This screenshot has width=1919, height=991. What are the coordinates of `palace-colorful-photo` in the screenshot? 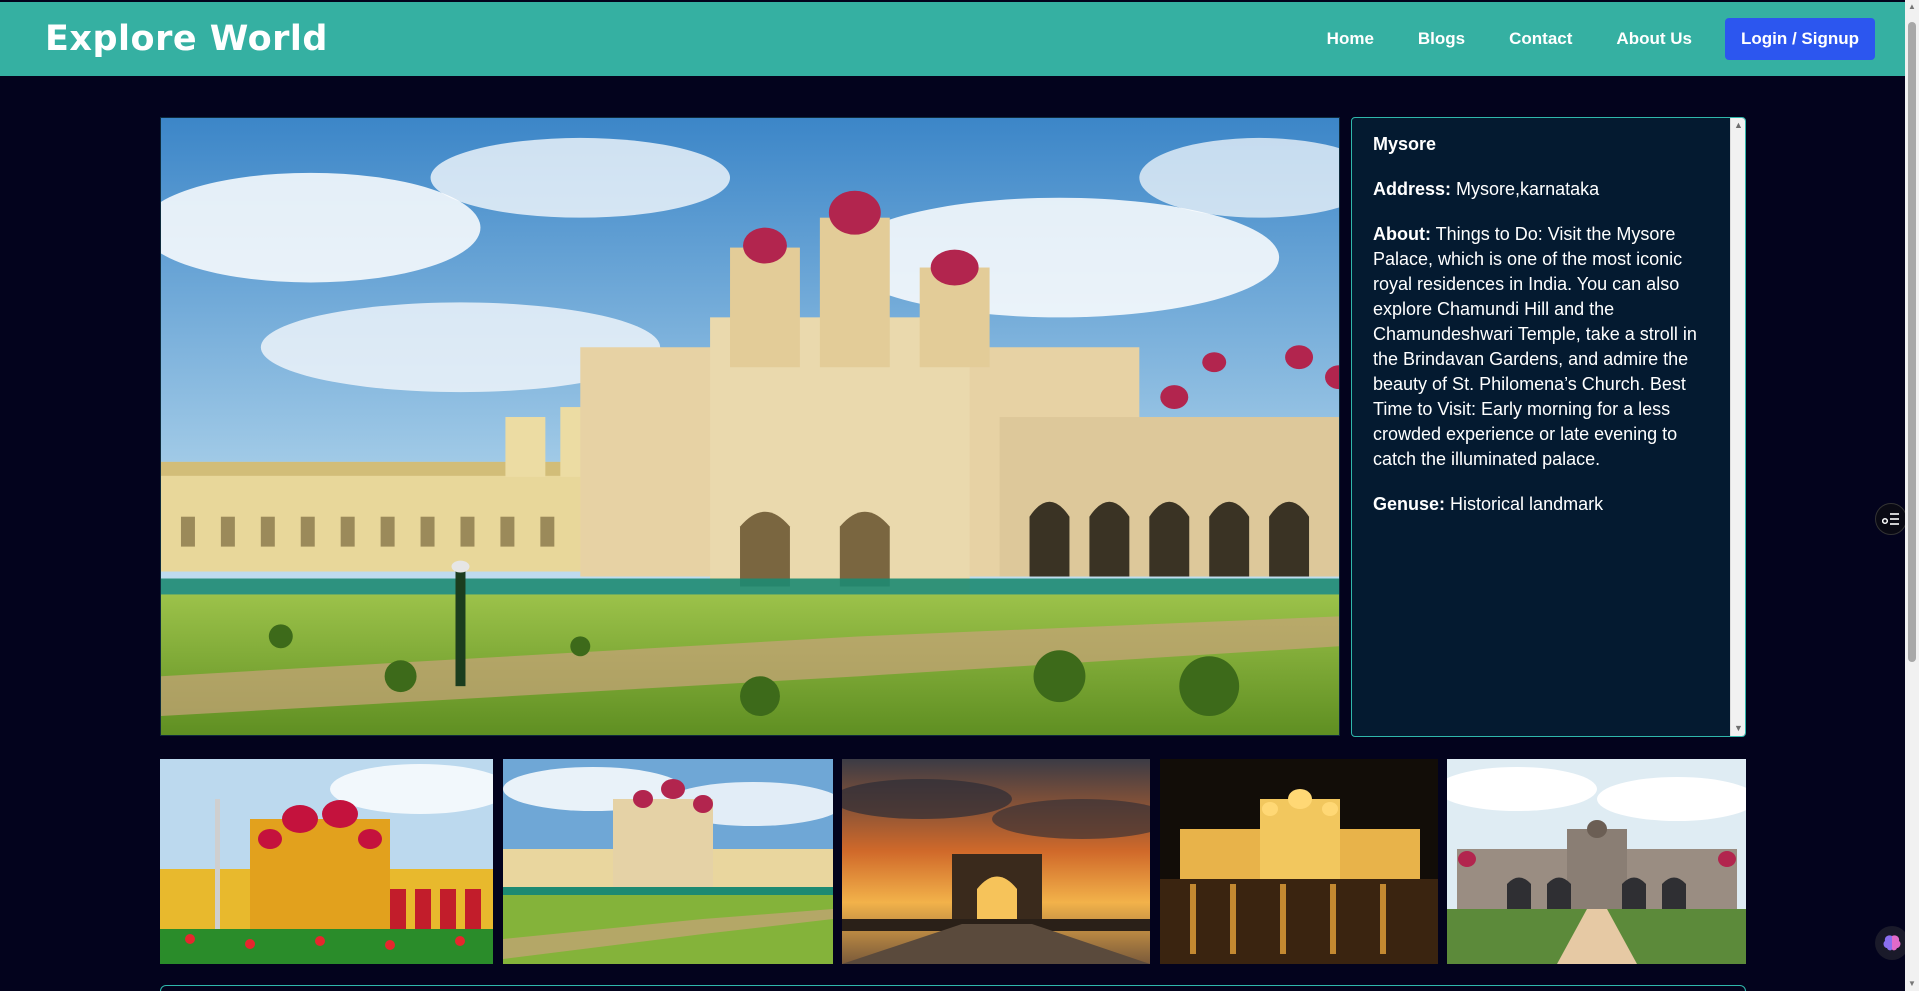 It's located at (326, 861).